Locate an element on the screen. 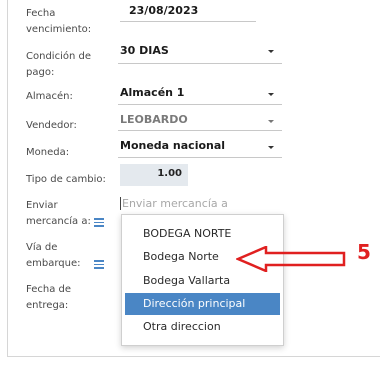 The height and width of the screenshot is (365, 380). fecha-vencimiento-underline is located at coordinates (188, 21).